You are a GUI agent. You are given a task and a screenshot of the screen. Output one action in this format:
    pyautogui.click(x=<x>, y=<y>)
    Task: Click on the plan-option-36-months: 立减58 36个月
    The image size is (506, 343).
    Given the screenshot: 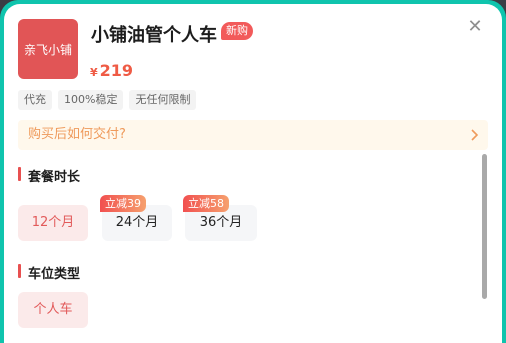 What is the action you would take?
    pyautogui.click(x=220, y=218)
    